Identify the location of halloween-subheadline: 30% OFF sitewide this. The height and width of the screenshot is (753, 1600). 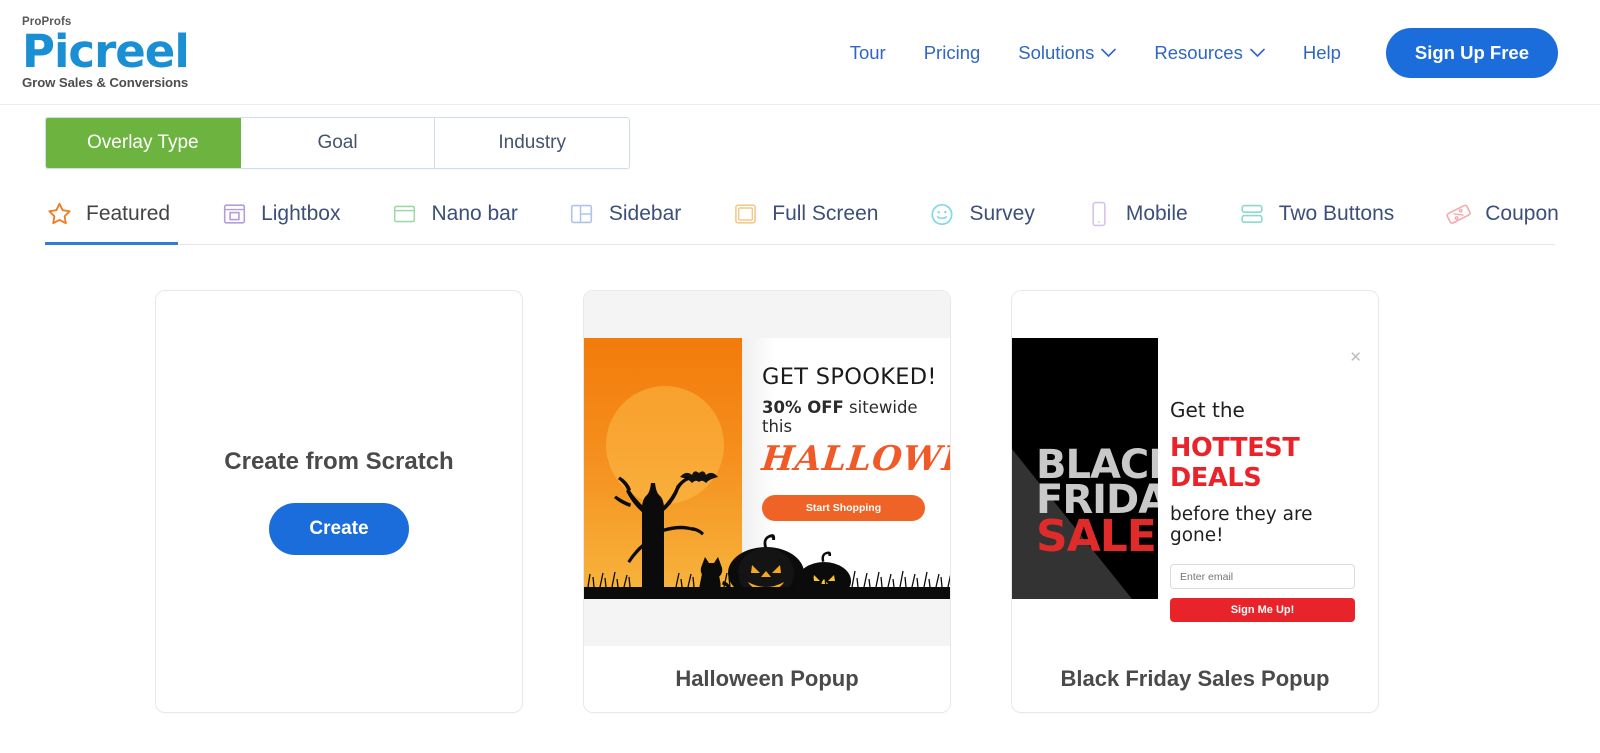
(851, 417).